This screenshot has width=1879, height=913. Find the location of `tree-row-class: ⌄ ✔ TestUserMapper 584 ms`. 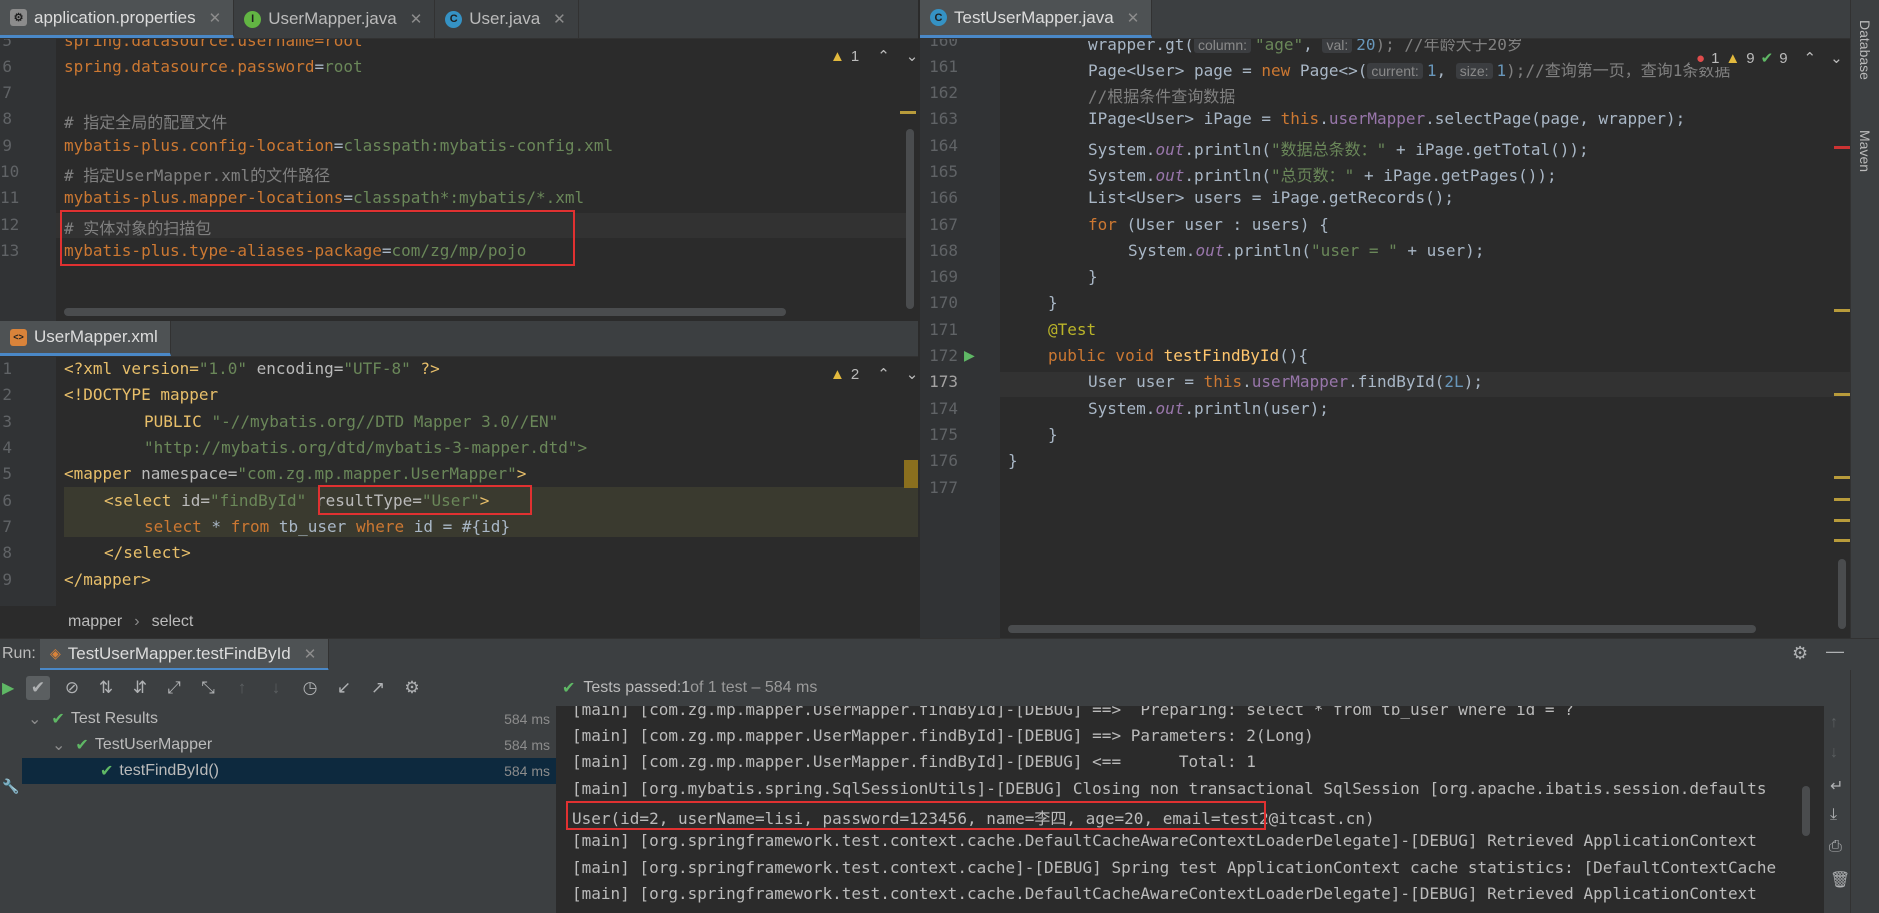

tree-row-class: ⌄ ✔ TestUserMapper 584 ms is located at coordinates (289, 745).